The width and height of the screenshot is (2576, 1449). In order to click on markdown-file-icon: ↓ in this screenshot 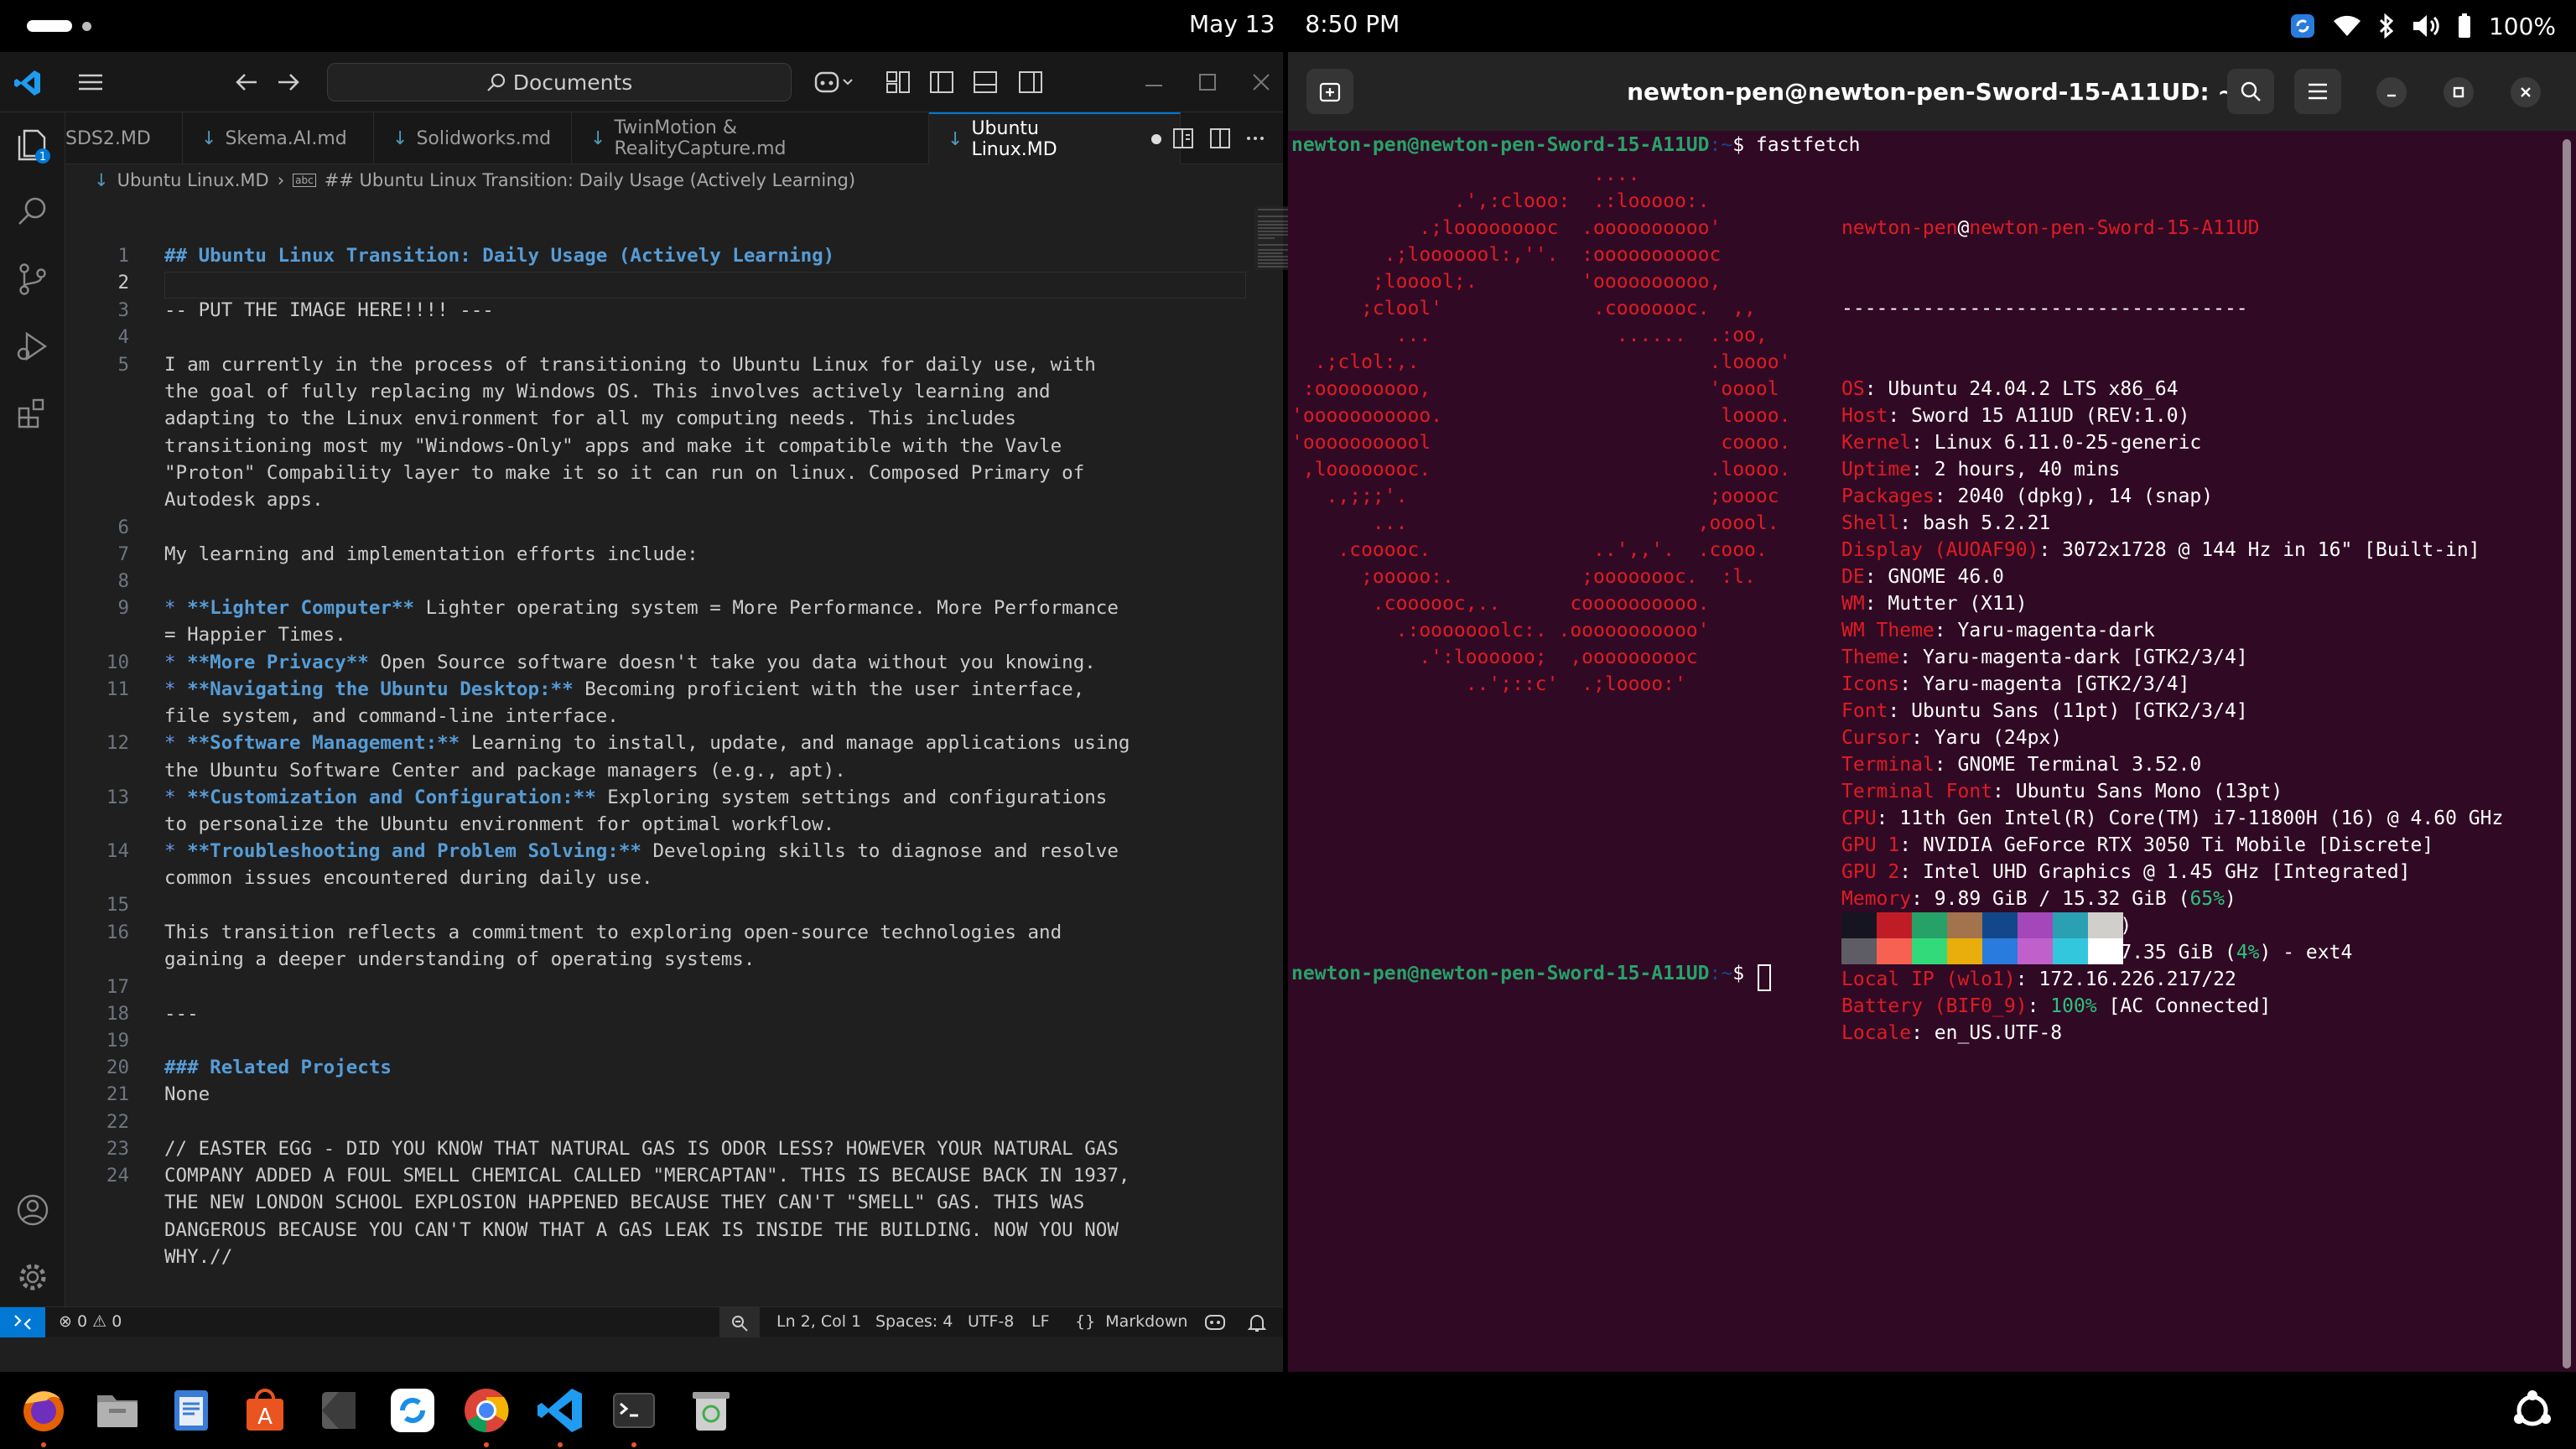, I will do `click(101, 180)`.